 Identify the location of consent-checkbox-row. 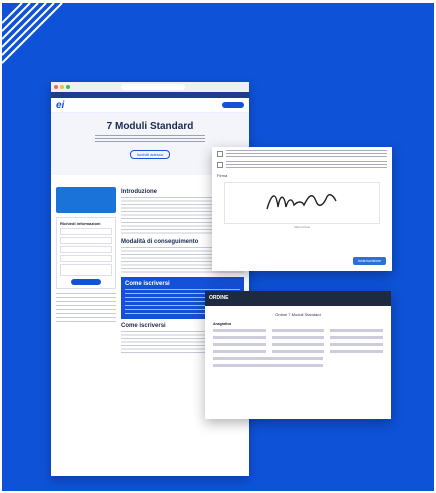
(302, 152).